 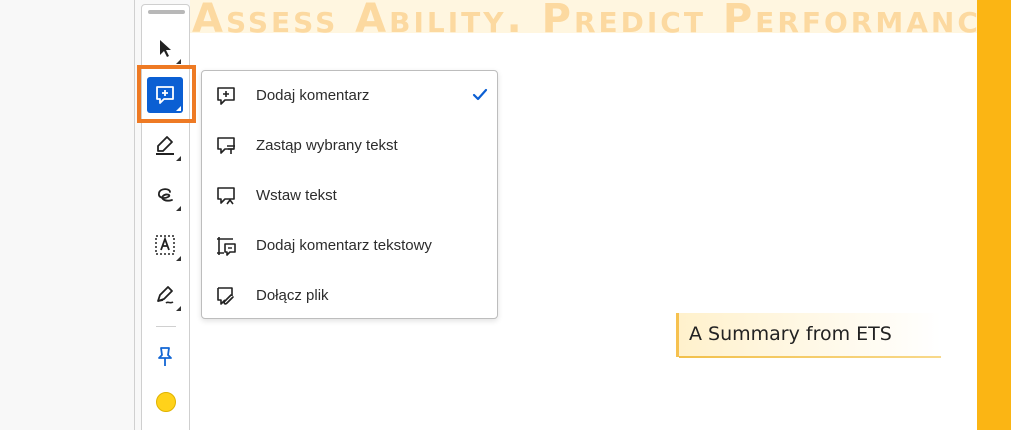 I want to click on menu-item-insert-text: Wstaw tekst, so click(x=349, y=196).